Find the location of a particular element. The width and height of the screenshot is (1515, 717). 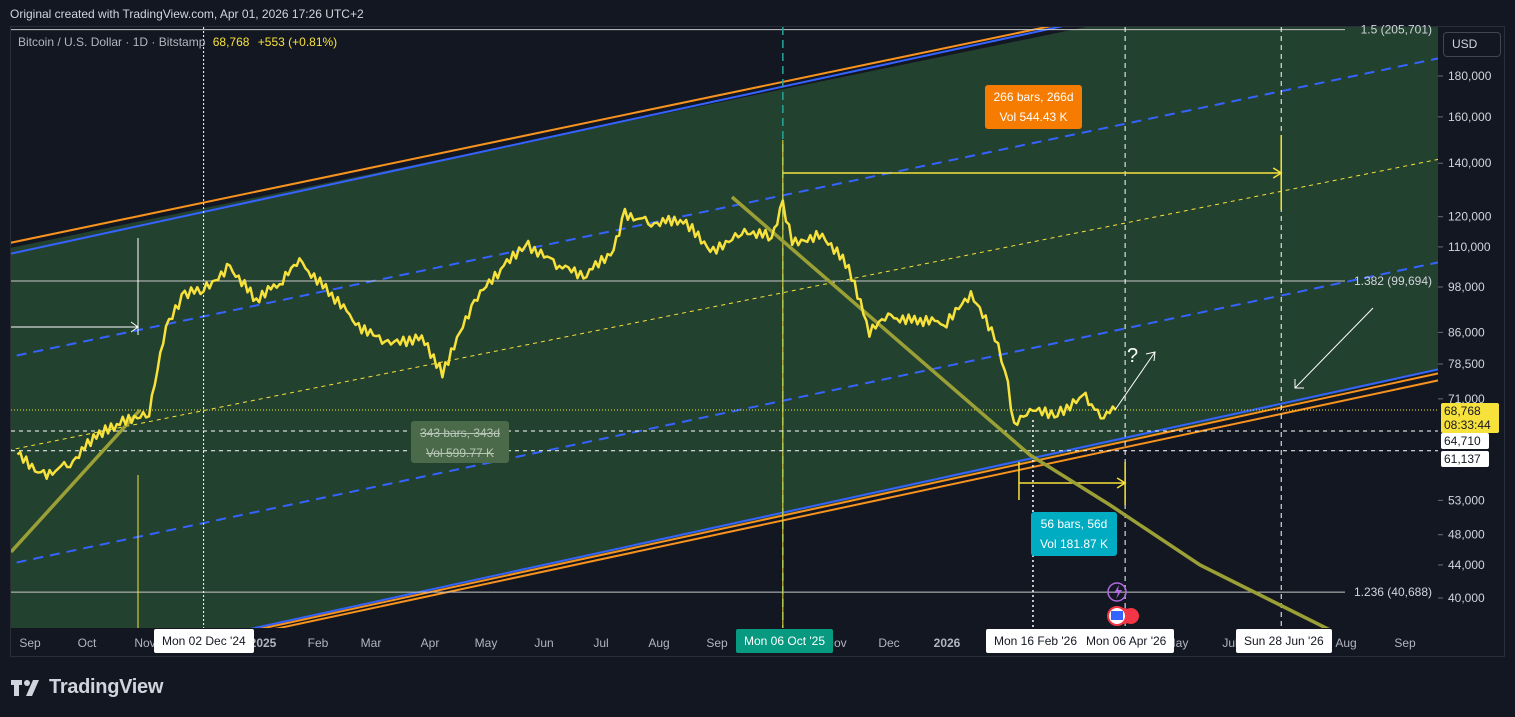

y-tick-label: 98,000 is located at coordinates (1466, 287).